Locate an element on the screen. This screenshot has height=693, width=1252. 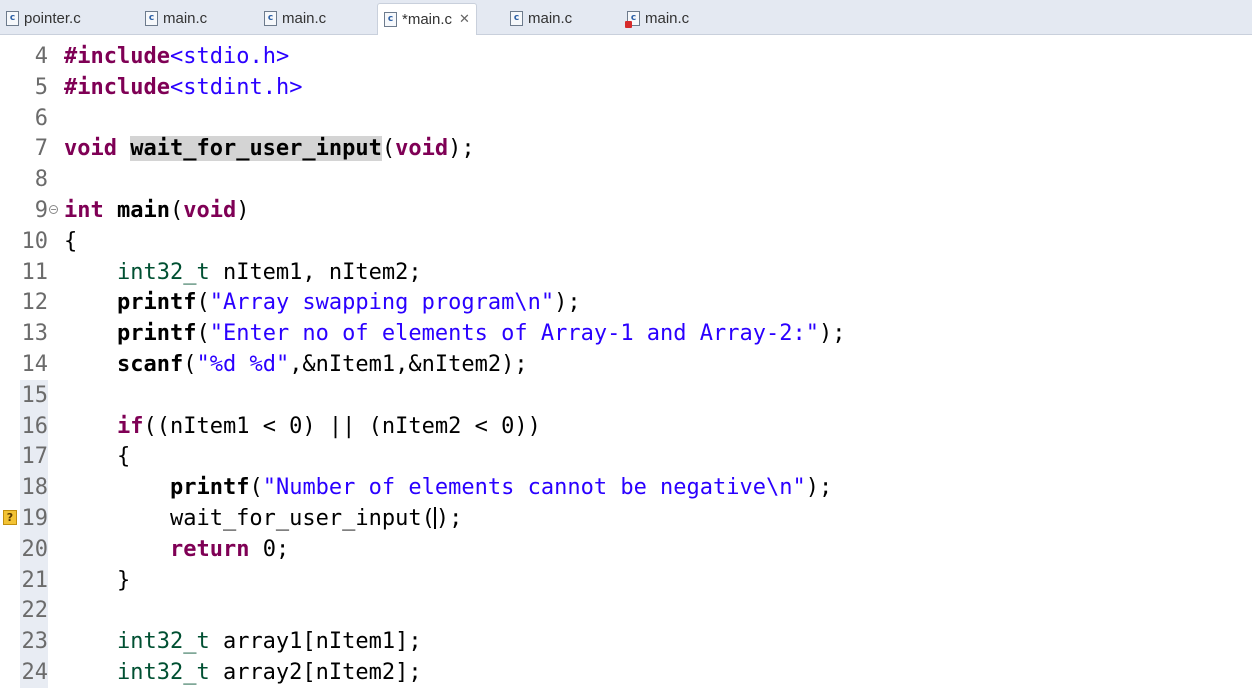
code-text: scanf("%d %d",&nItem1,&nItem2); is located at coordinates (322, 364).